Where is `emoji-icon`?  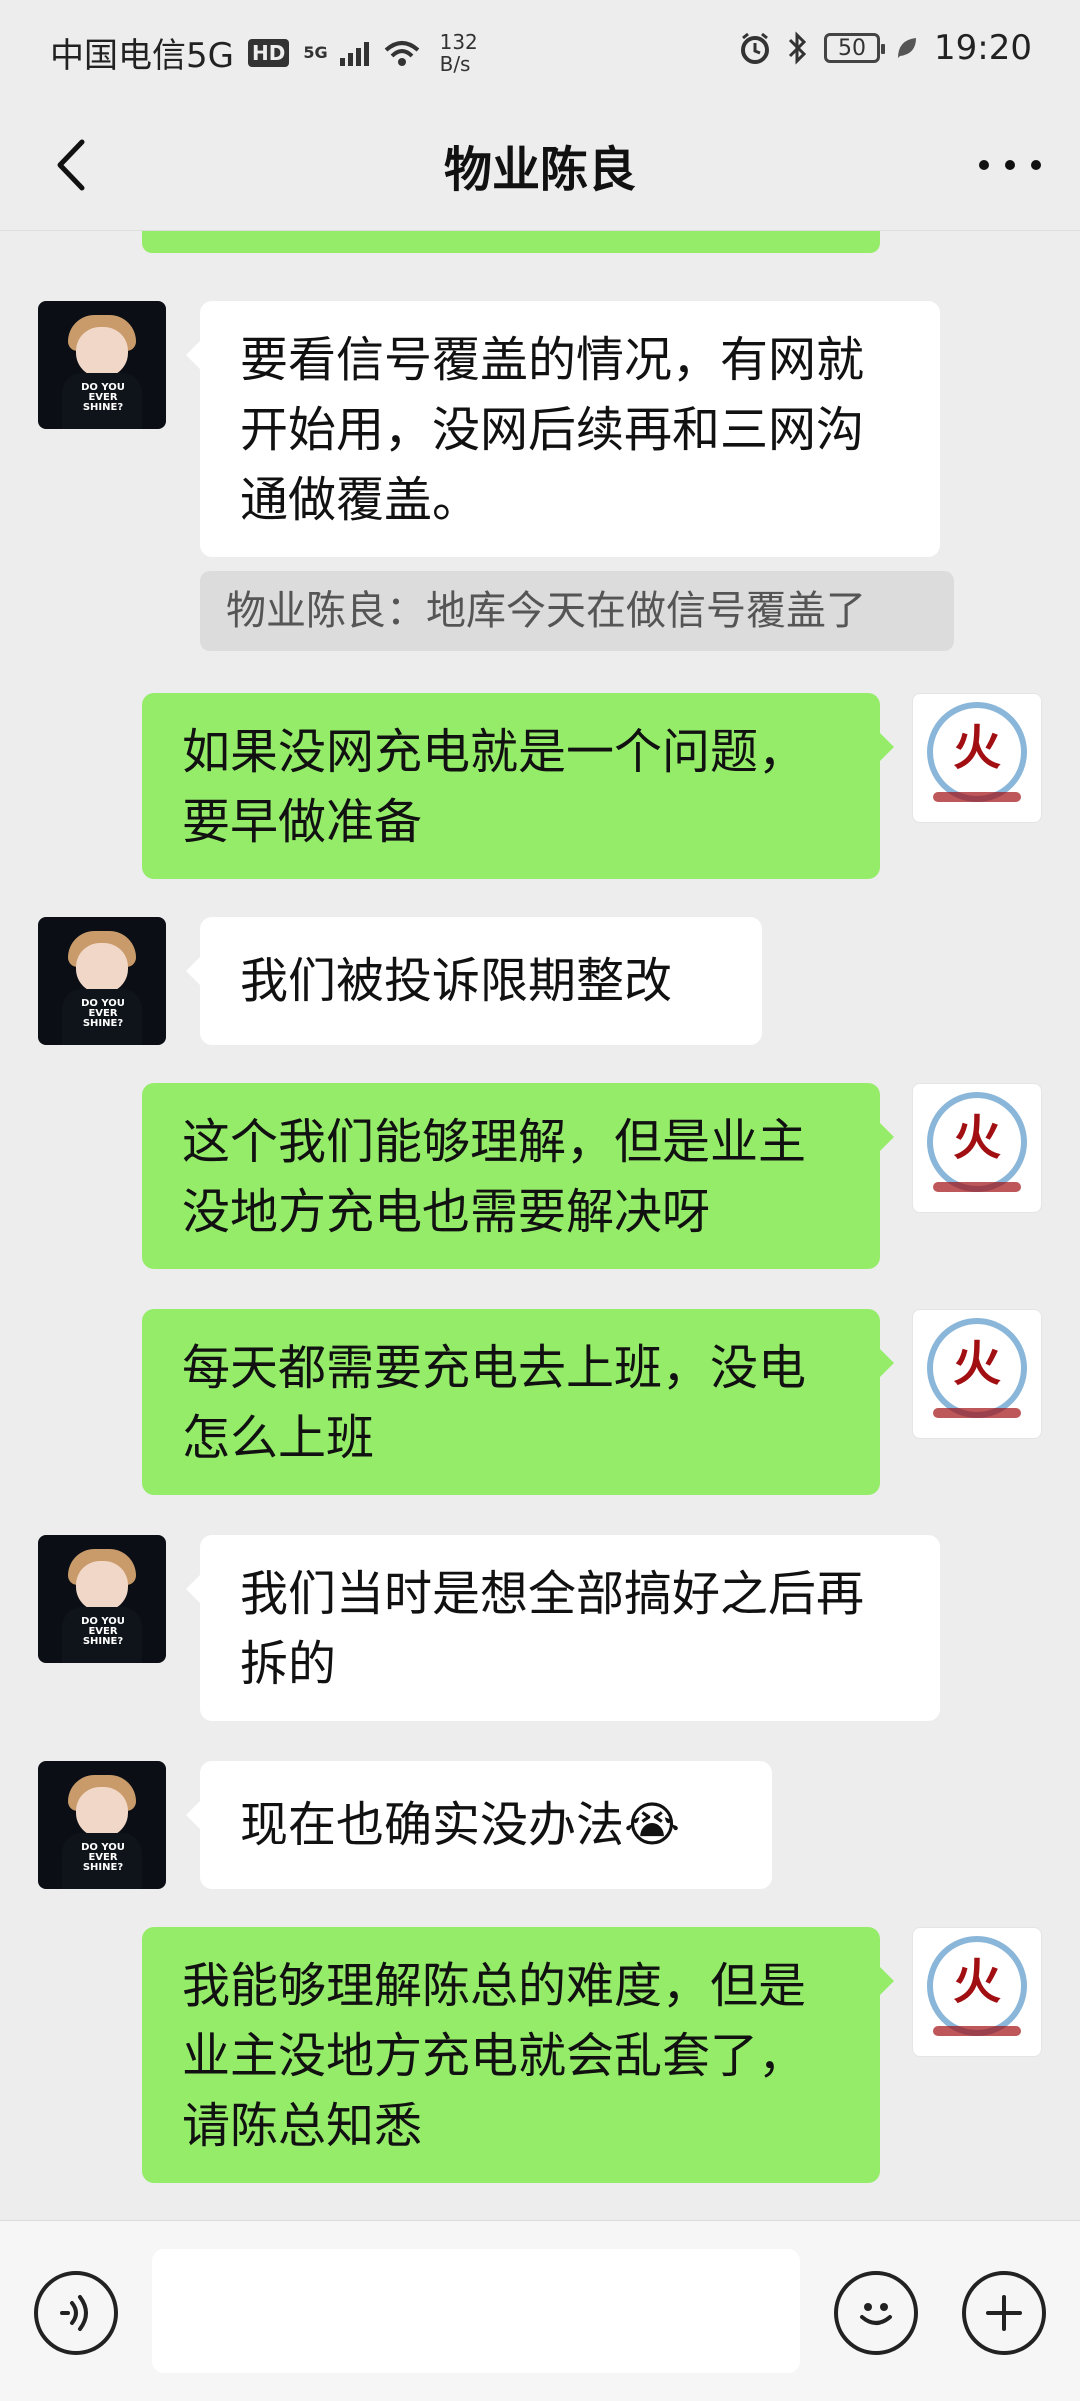
emoji-icon is located at coordinates (876, 2314).